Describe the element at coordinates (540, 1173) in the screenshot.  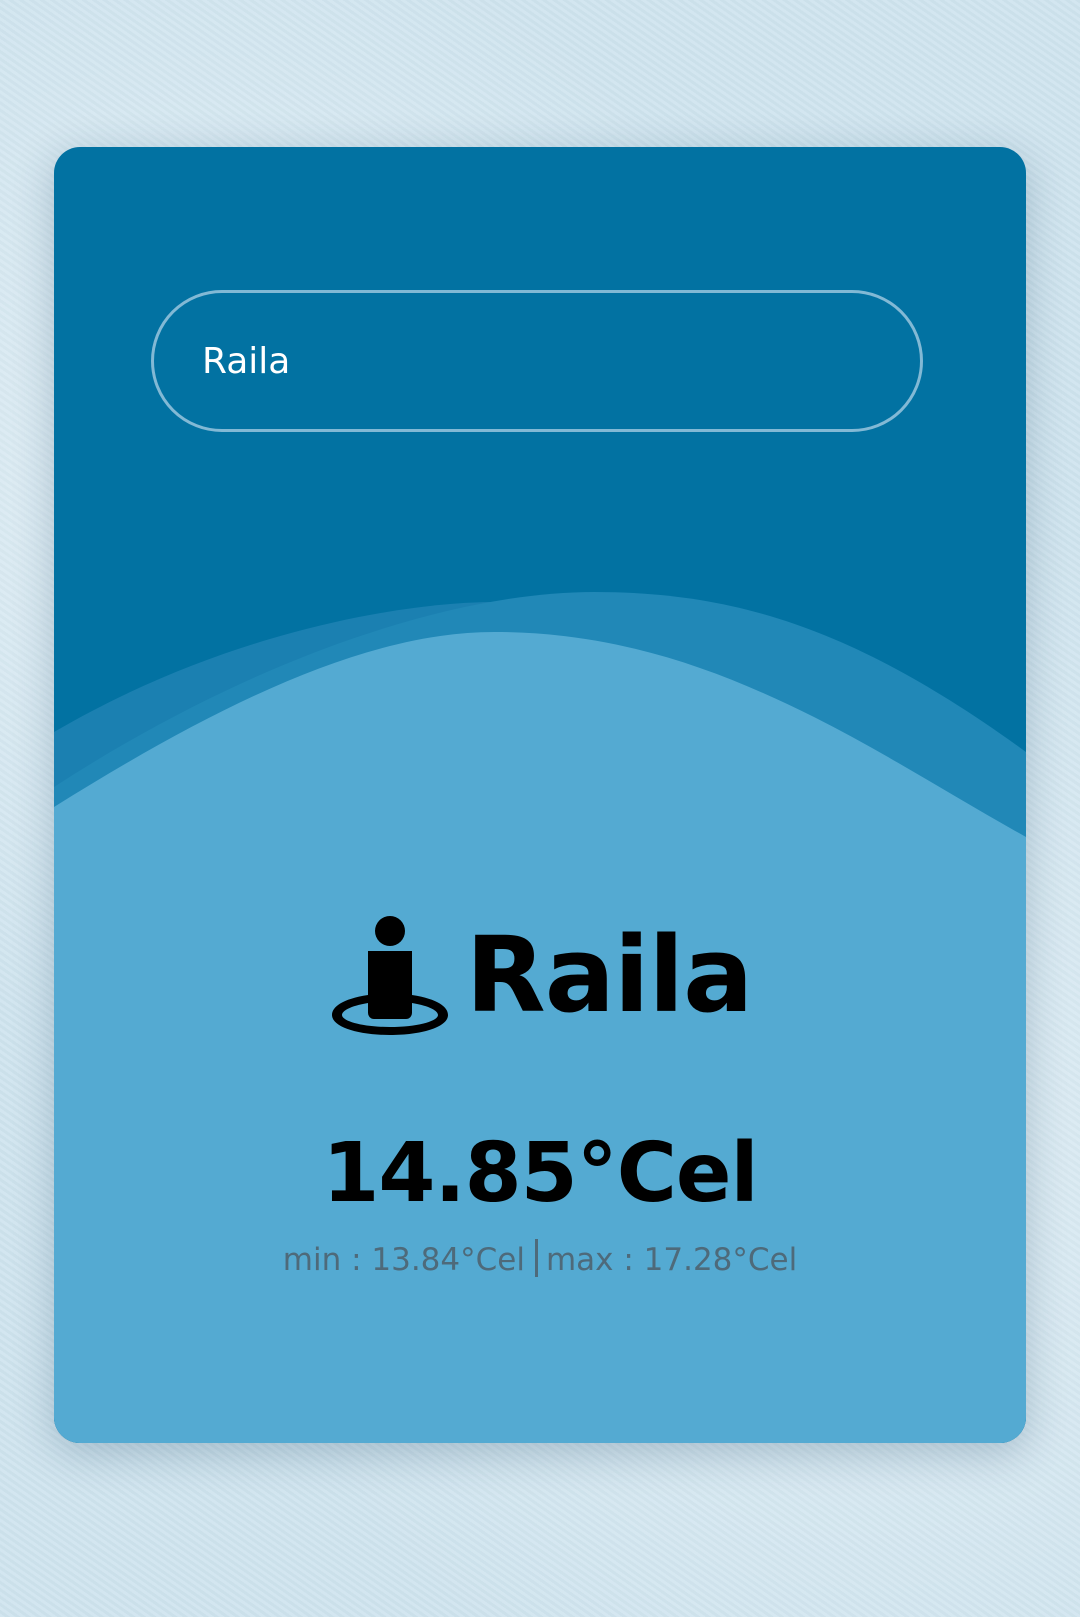
I see `current-temperature: 14.85°Cel` at that location.